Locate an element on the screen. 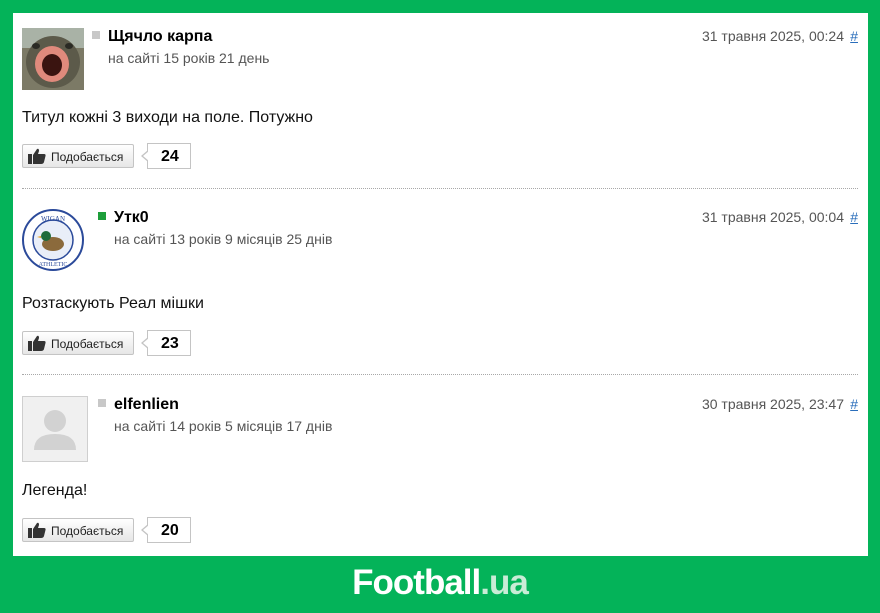  brand-tld: .ua is located at coordinates (504, 582).